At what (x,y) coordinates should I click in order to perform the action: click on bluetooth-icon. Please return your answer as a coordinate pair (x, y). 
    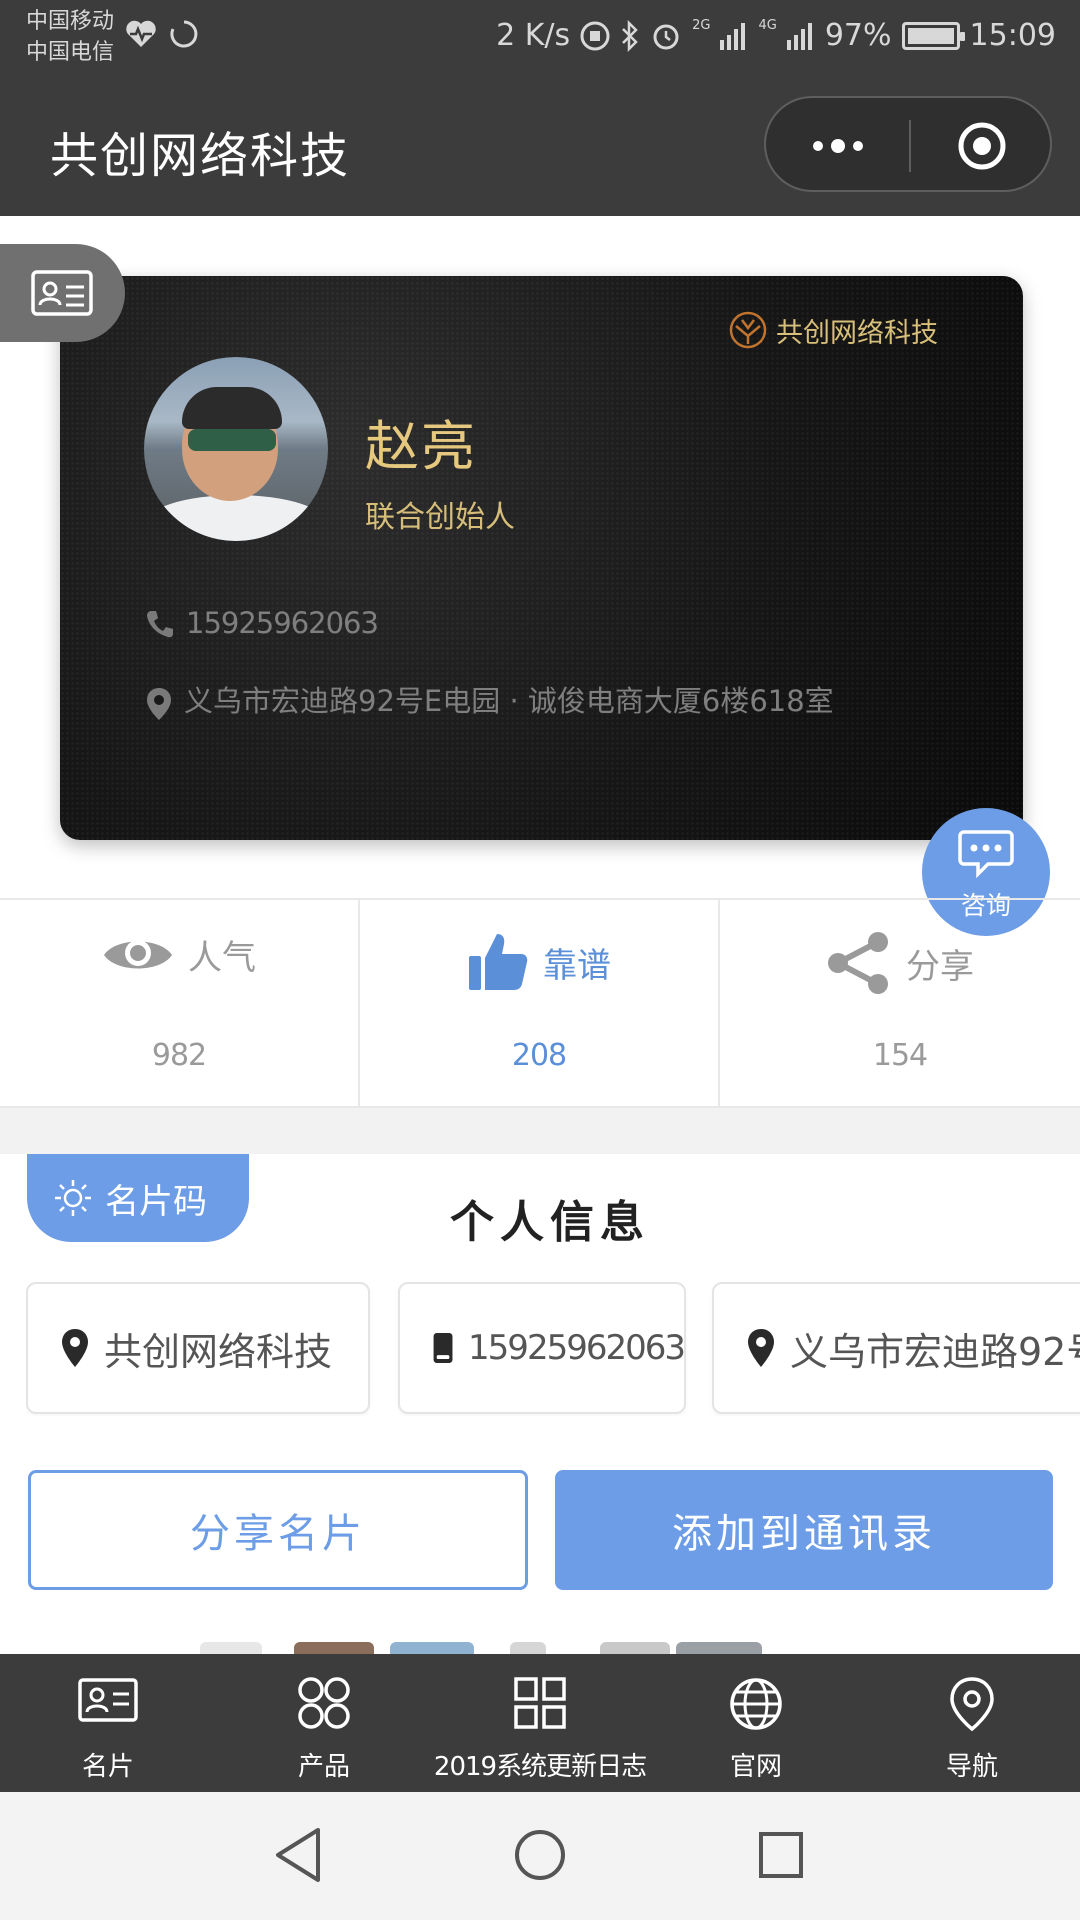
    Looking at the image, I should click on (630, 35).